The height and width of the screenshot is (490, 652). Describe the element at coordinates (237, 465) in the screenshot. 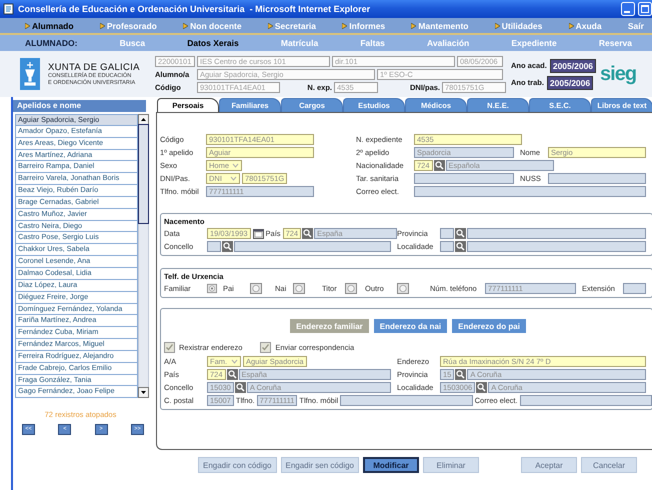

I see `action-button: Engadir con código` at that location.